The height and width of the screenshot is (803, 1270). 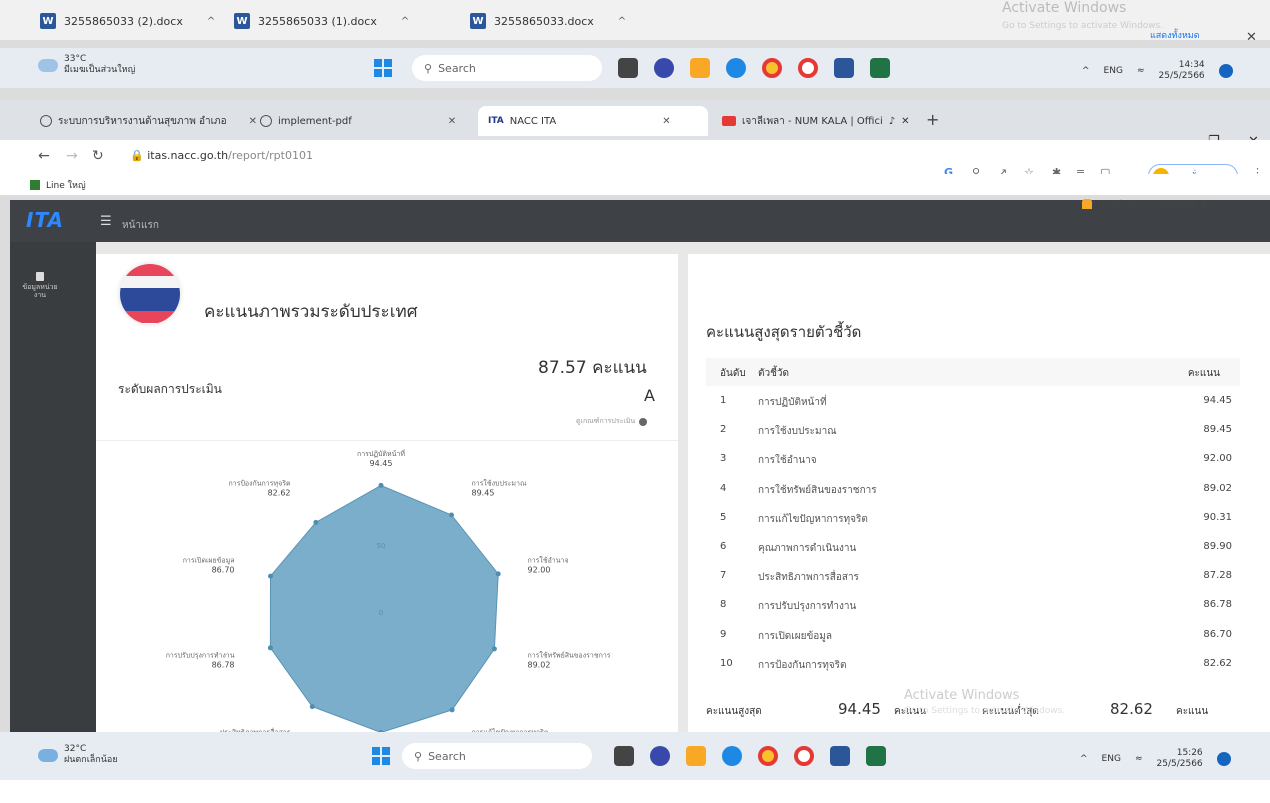 What do you see at coordinates (792, 402) in the screenshot?
I see `kpi-name: การปฏิบัติหน้าที่` at bounding box center [792, 402].